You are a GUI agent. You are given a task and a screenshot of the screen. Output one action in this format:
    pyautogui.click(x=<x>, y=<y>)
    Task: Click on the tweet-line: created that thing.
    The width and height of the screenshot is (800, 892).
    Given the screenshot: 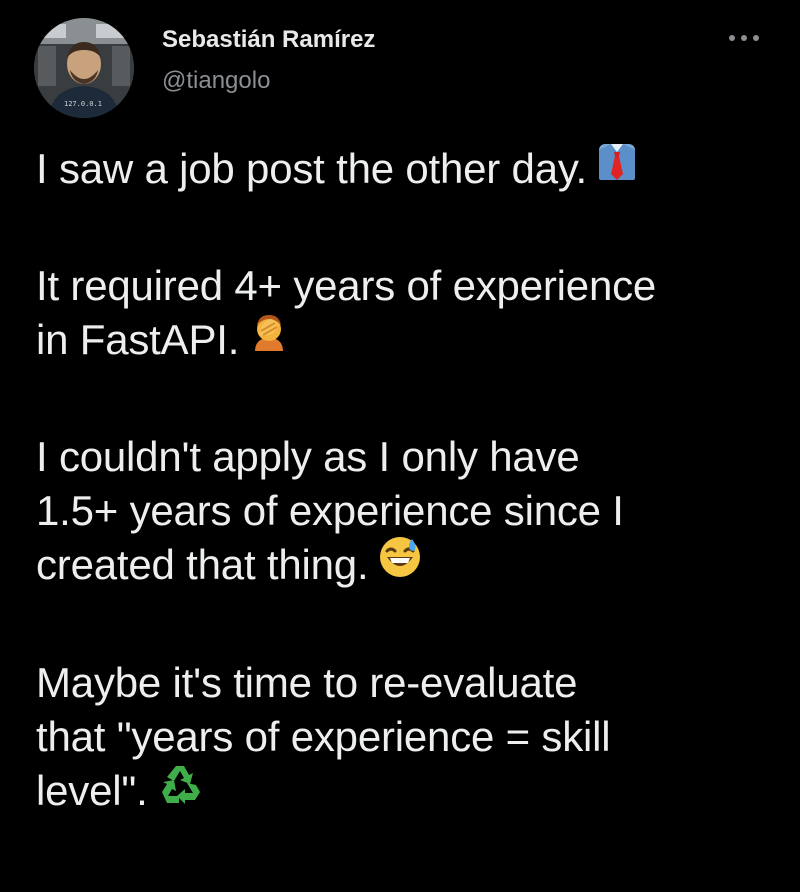 What is the action you would take?
    pyautogui.click(x=406, y=565)
    